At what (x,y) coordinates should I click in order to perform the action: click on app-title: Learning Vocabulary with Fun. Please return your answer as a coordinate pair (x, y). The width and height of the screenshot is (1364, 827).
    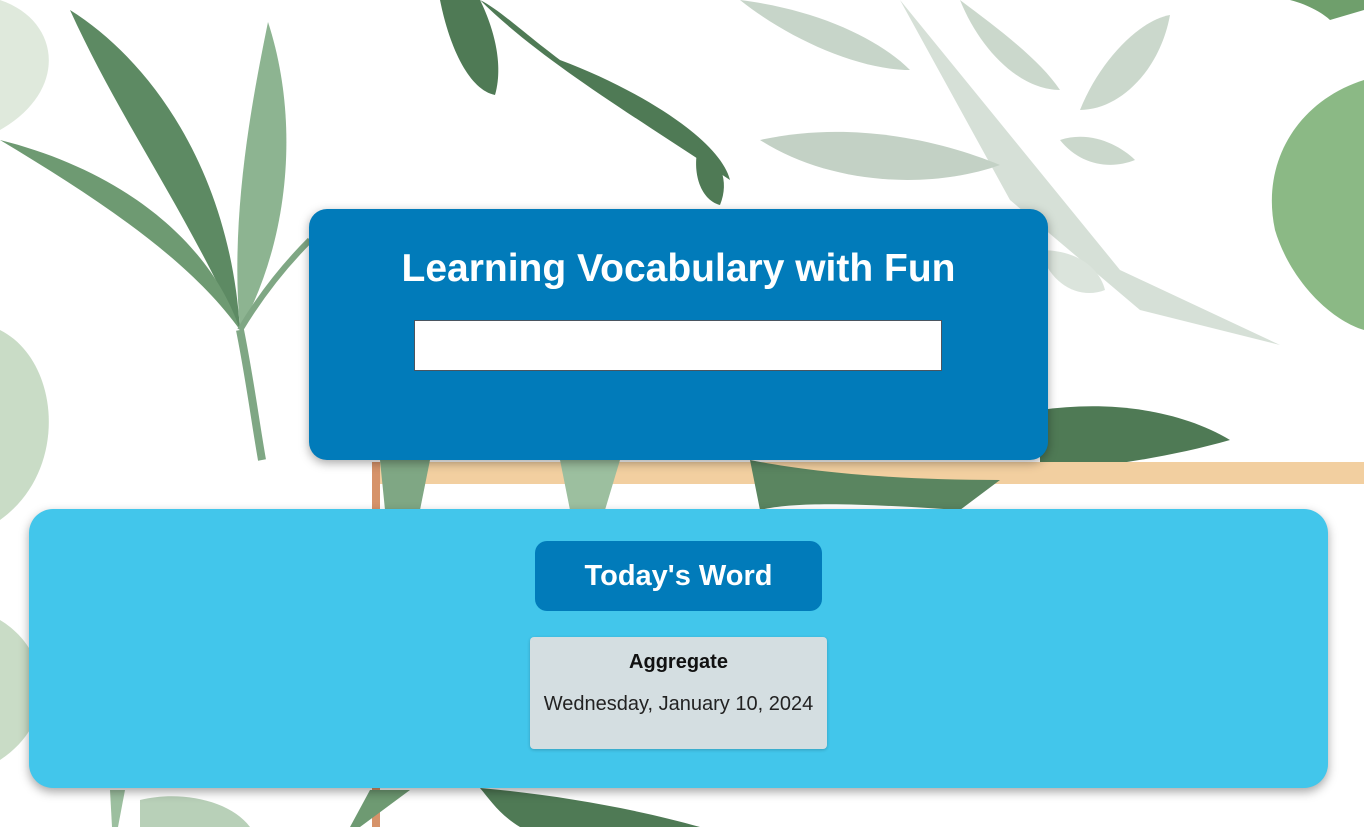
    Looking at the image, I should click on (678, 268).